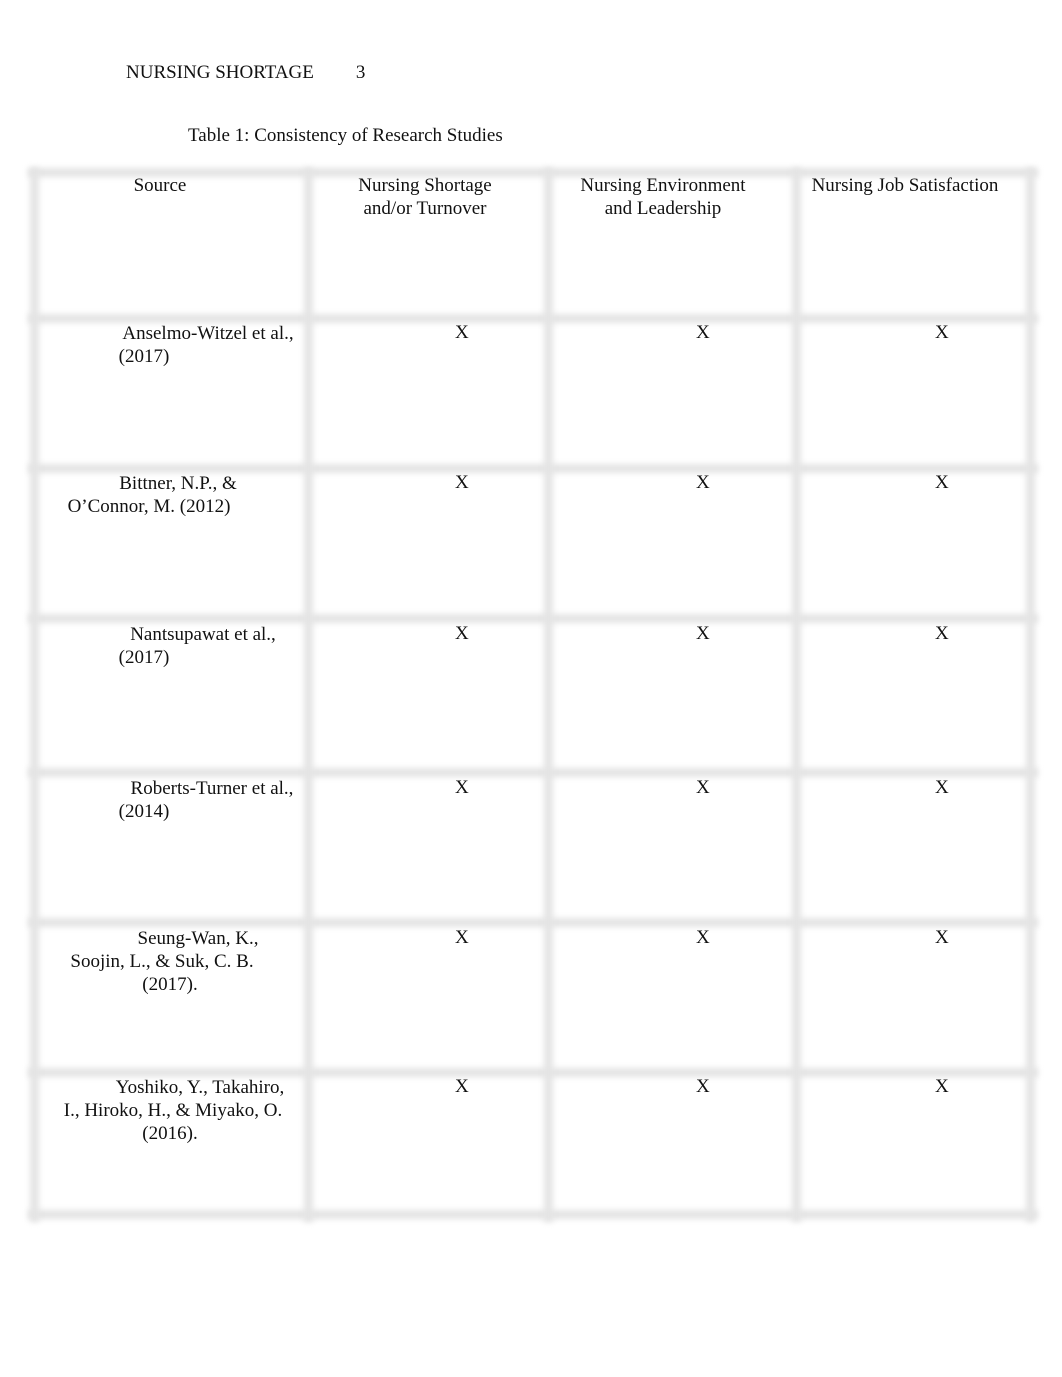 Image resolution: width=1062 pixels, height=1377 pixels. Describe the element at coordinates (170, 1133) in the screenshot. I see `source-line: (2016).` at that location.